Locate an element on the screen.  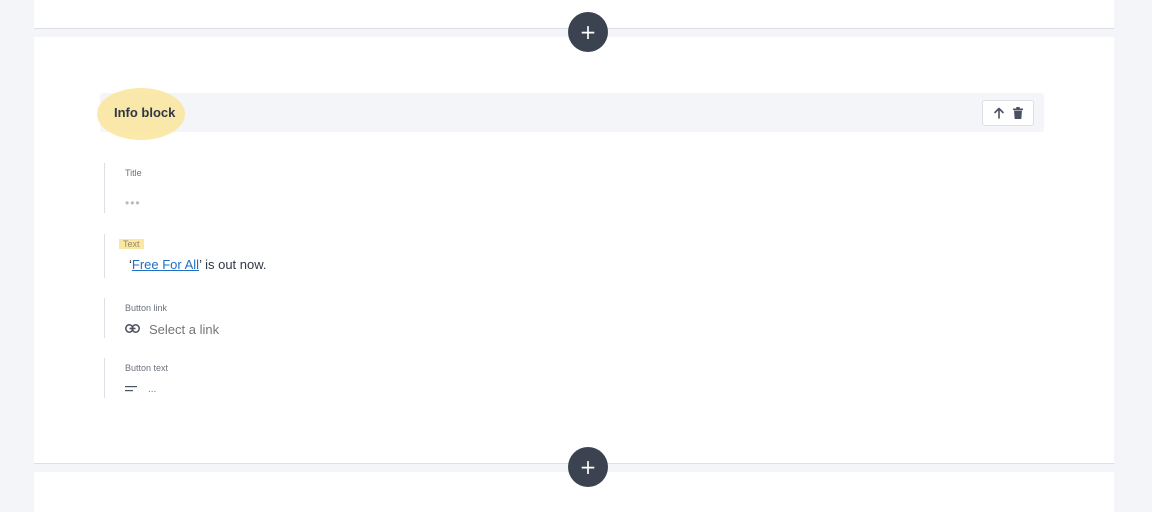
arrow-up-icon is located at coordinates (999, 113).